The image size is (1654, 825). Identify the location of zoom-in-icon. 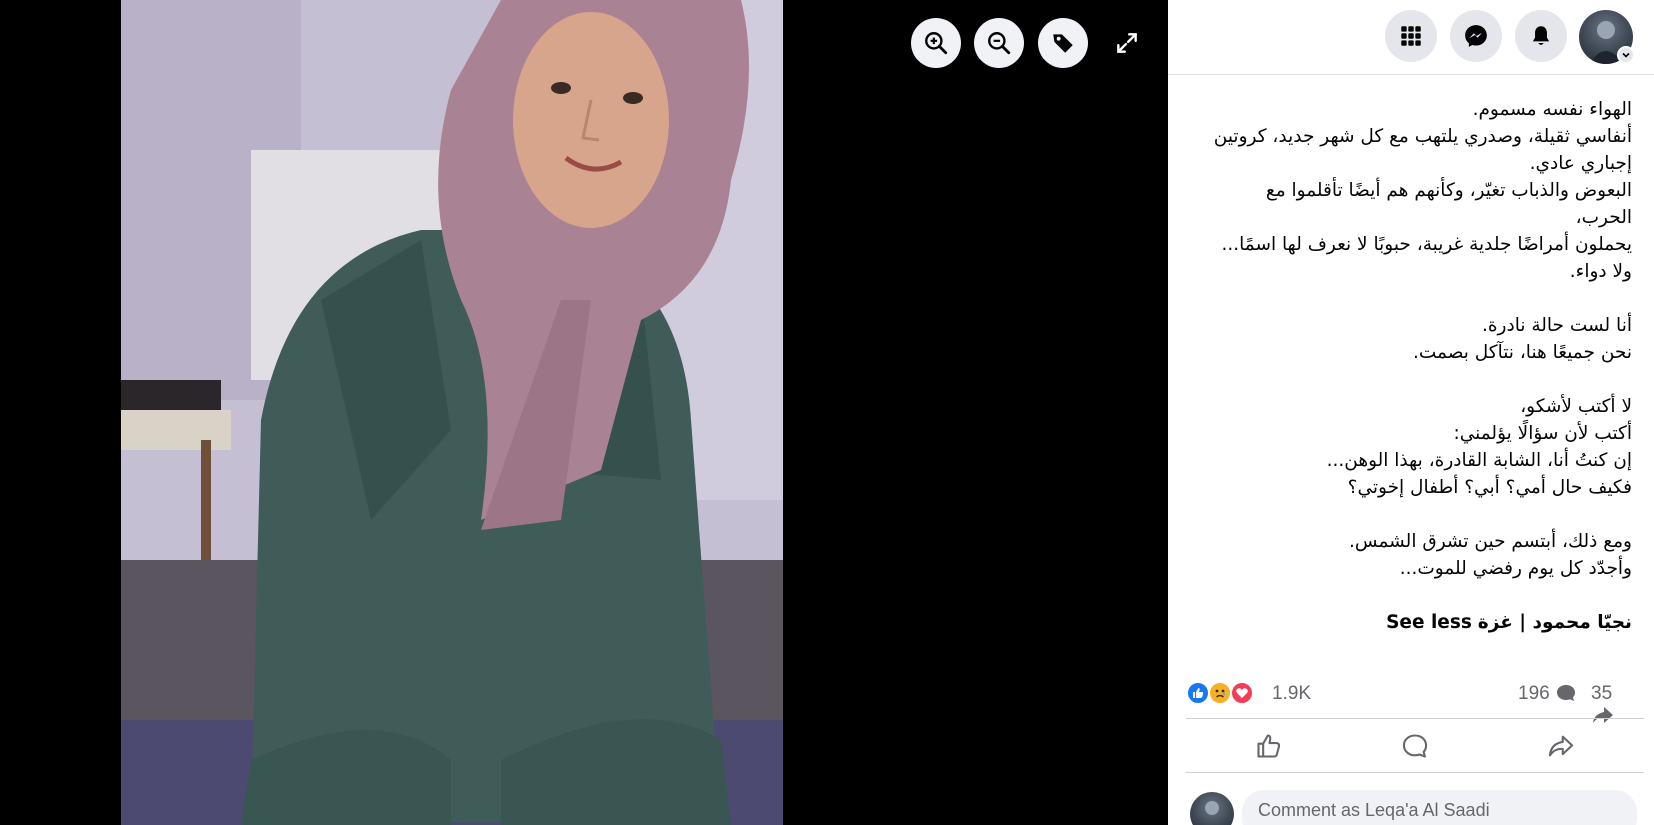
(936, 43).